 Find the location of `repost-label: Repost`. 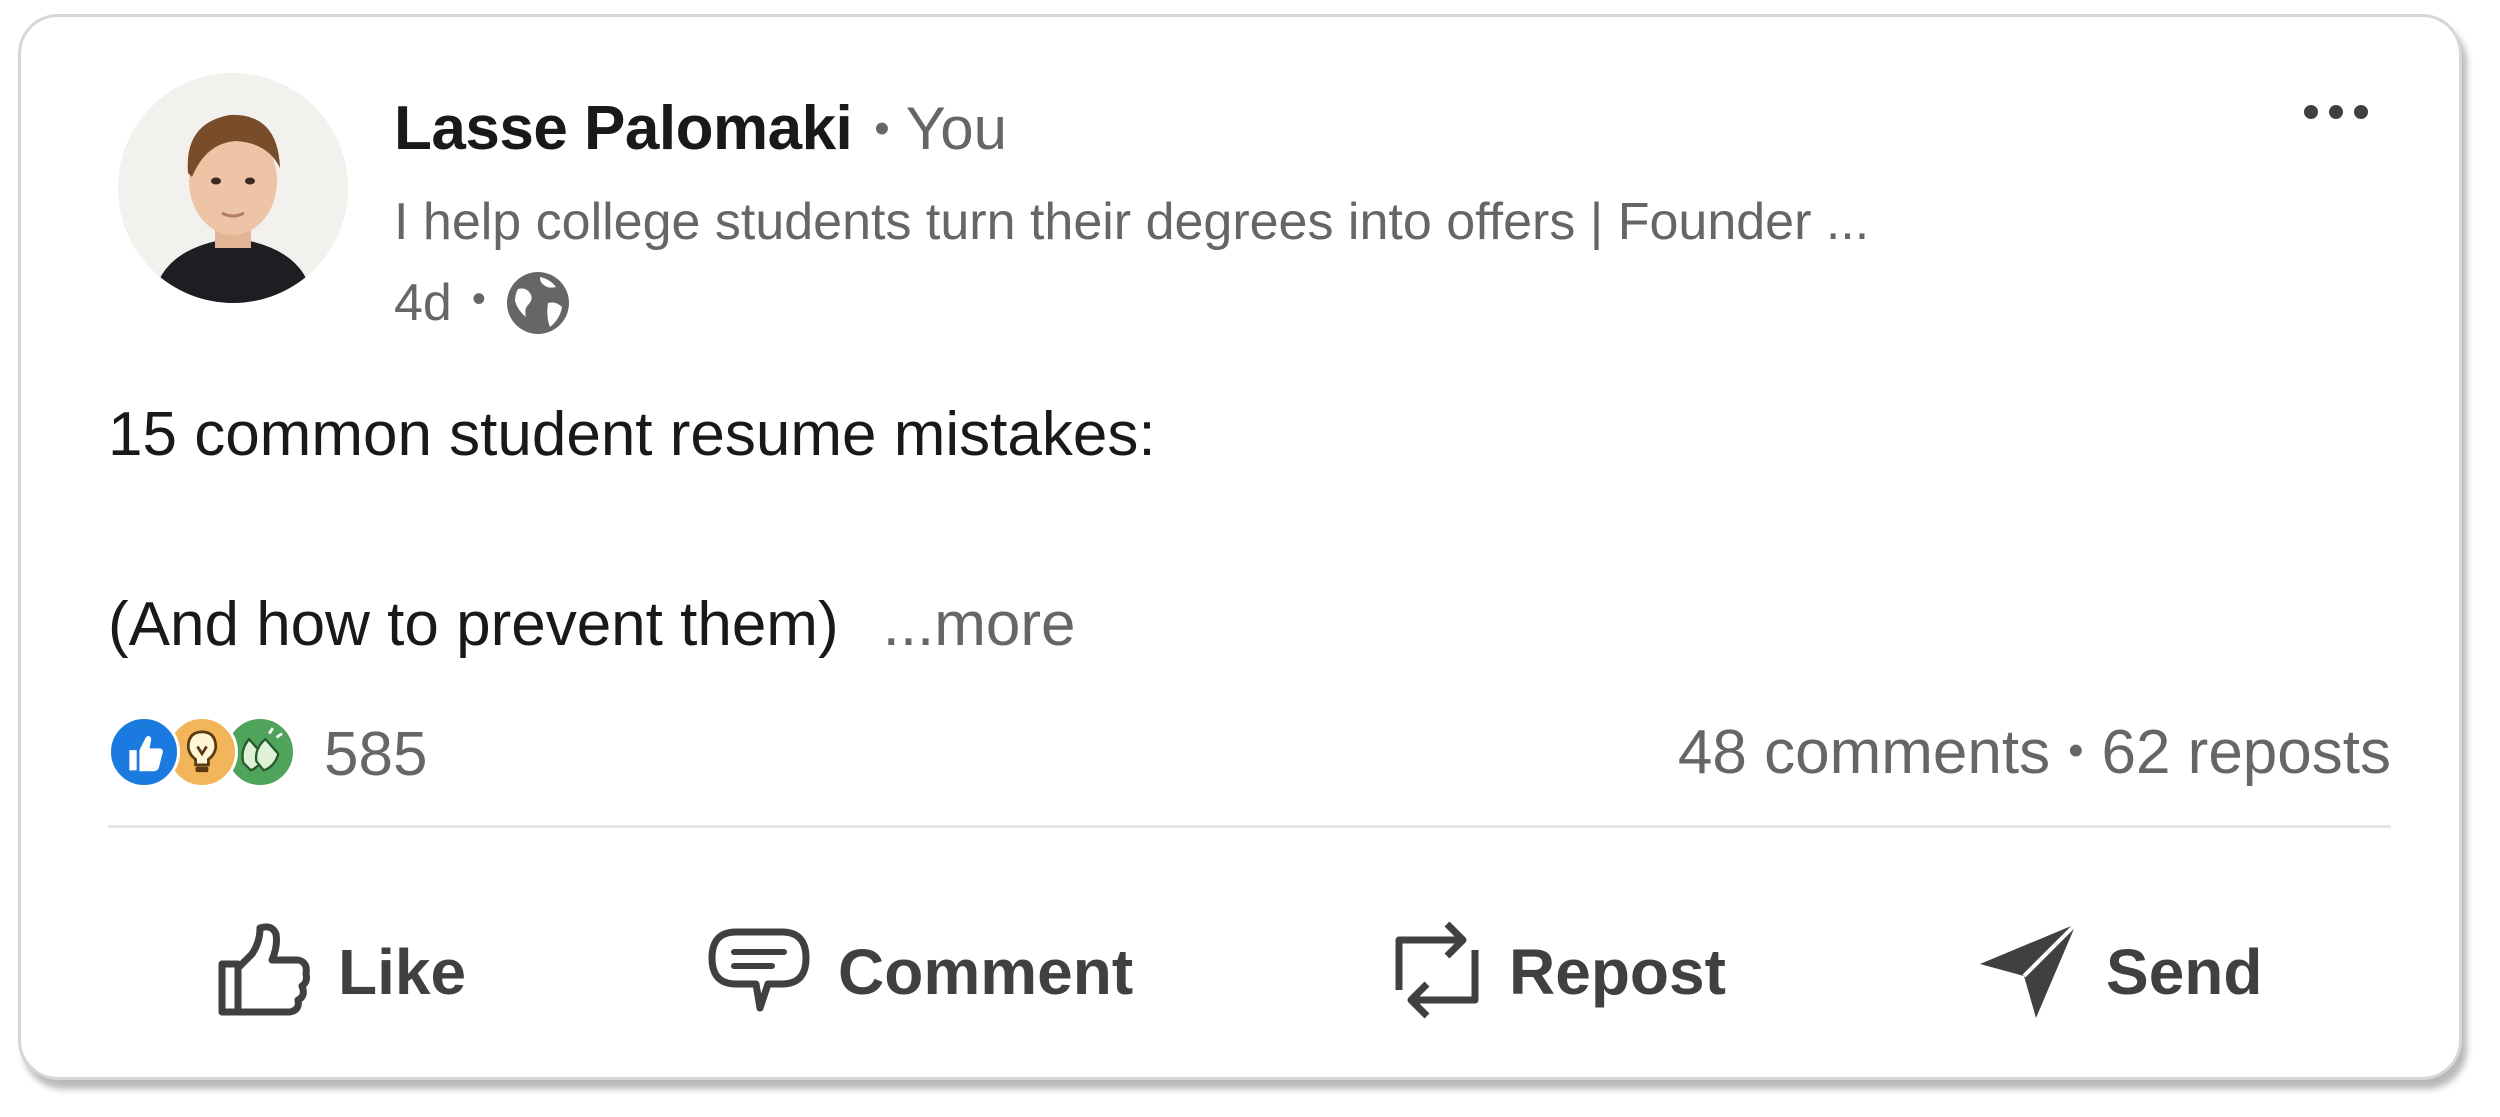

repost-label: Repost is located at coordinates (1617, 972).